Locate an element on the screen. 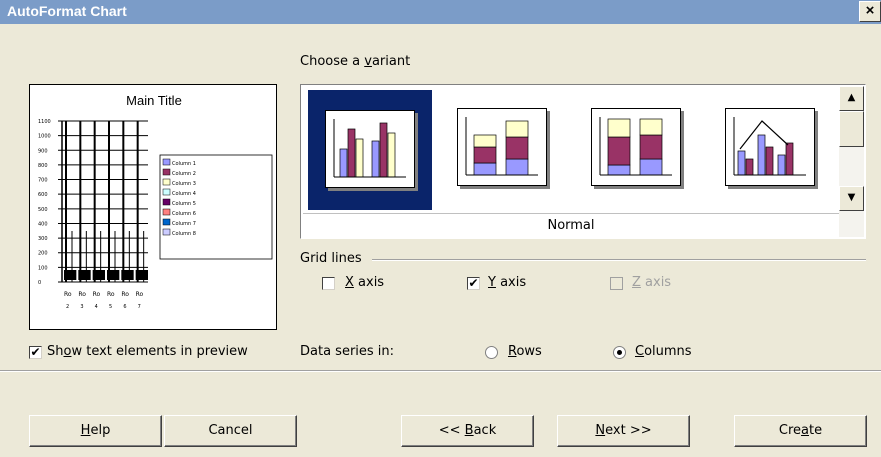 This screenshot has height=457, width=881. cancel-button: Cancel is located at coordinates (230, 431).